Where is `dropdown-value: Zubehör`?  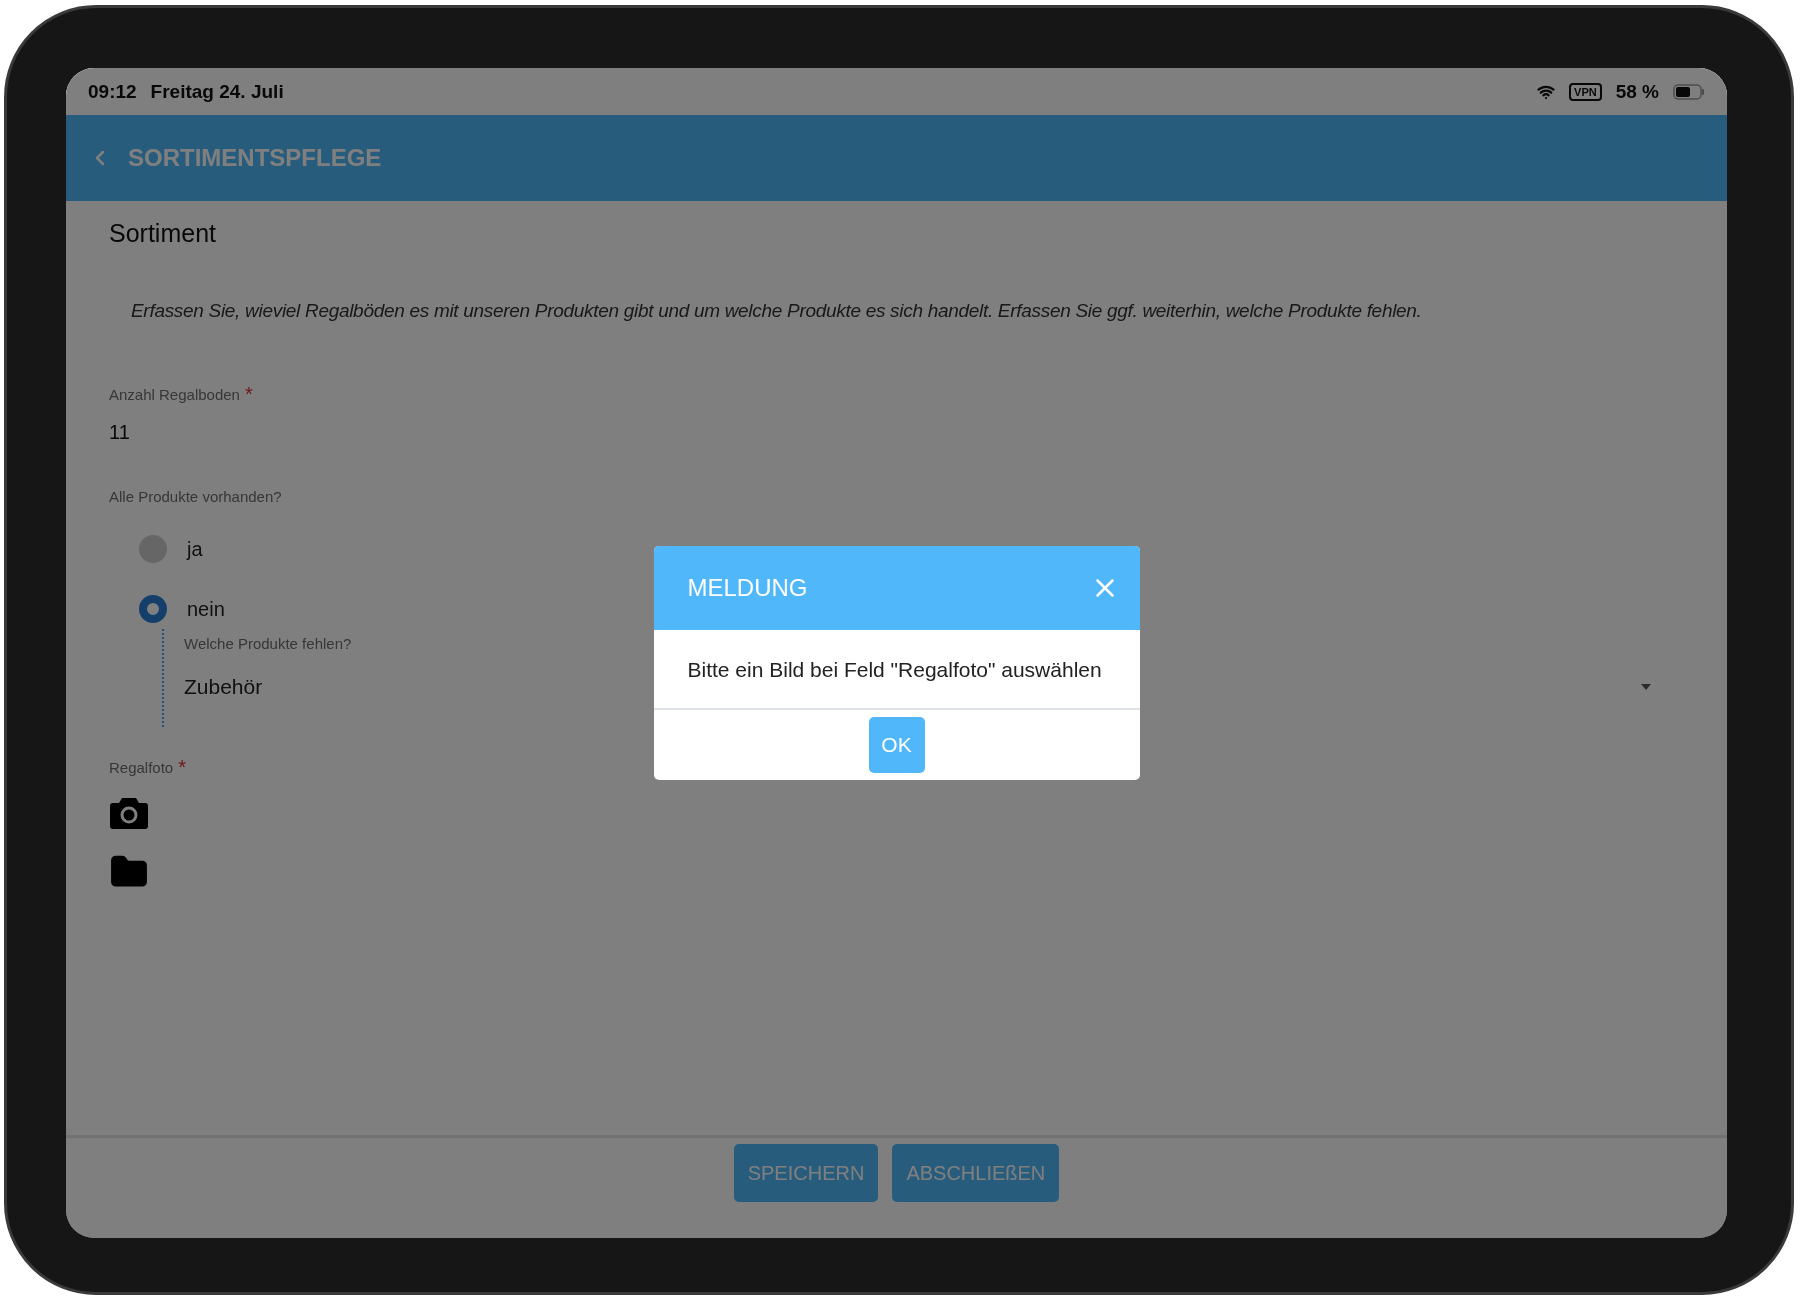
dropdown-value: Zubehör is located at coordinates (223, 687).